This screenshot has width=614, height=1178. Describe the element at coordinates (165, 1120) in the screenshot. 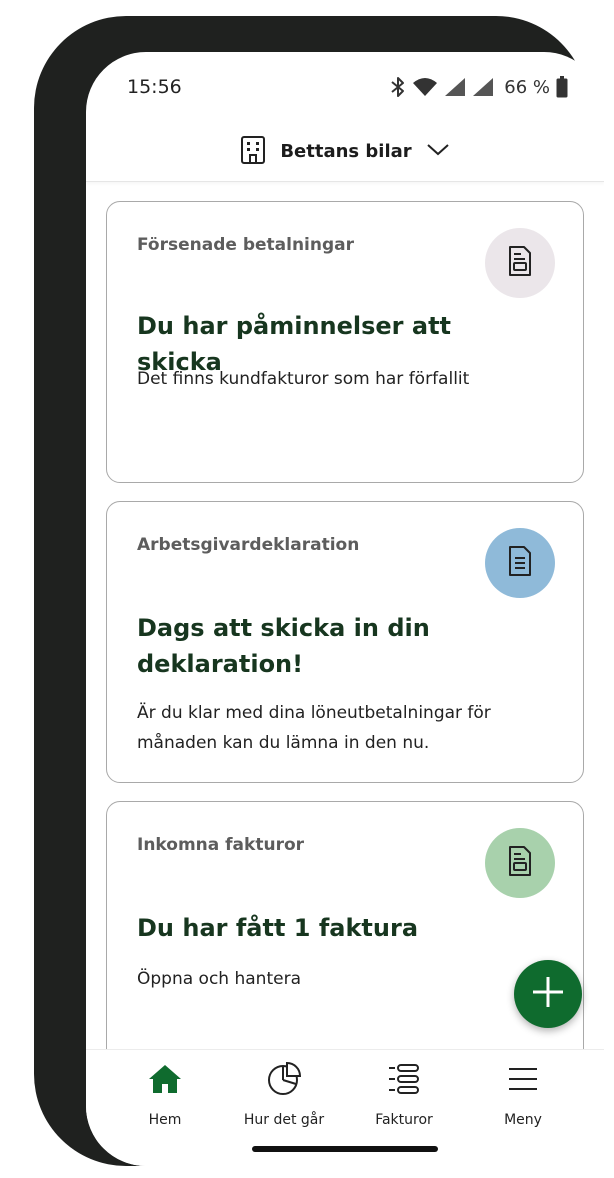

I see `nav-label: Hem` at that location.